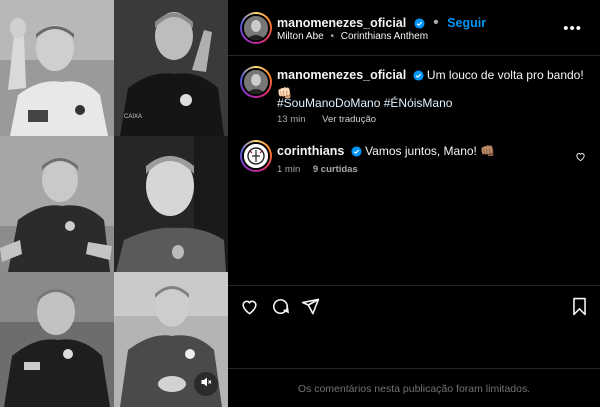  I want to click on author-username: manomenezes_oficial, so click(341, 23).